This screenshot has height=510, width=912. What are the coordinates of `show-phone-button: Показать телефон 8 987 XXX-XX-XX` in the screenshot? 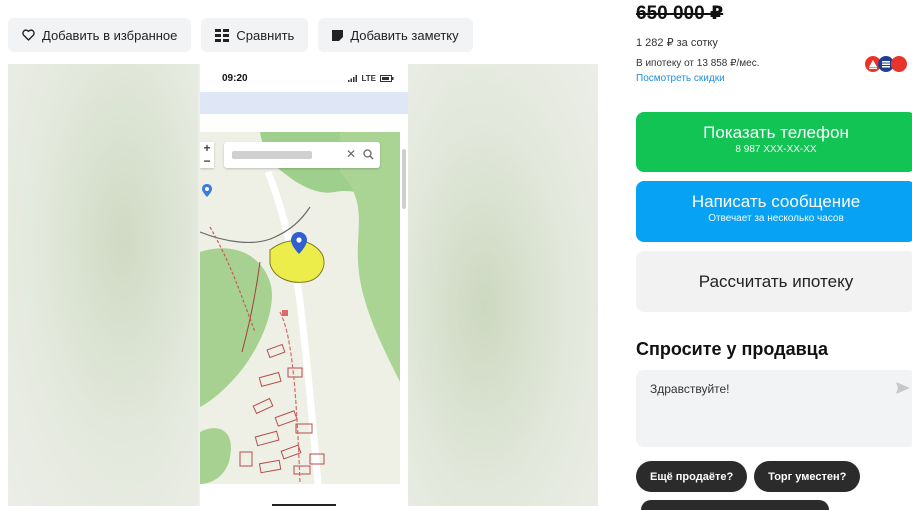 It's located at (774, 142).